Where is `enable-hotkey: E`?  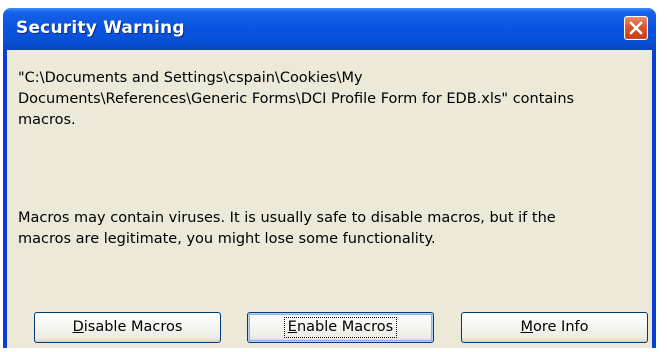
enable-hotkey: E is located at coordinates (292, 327).